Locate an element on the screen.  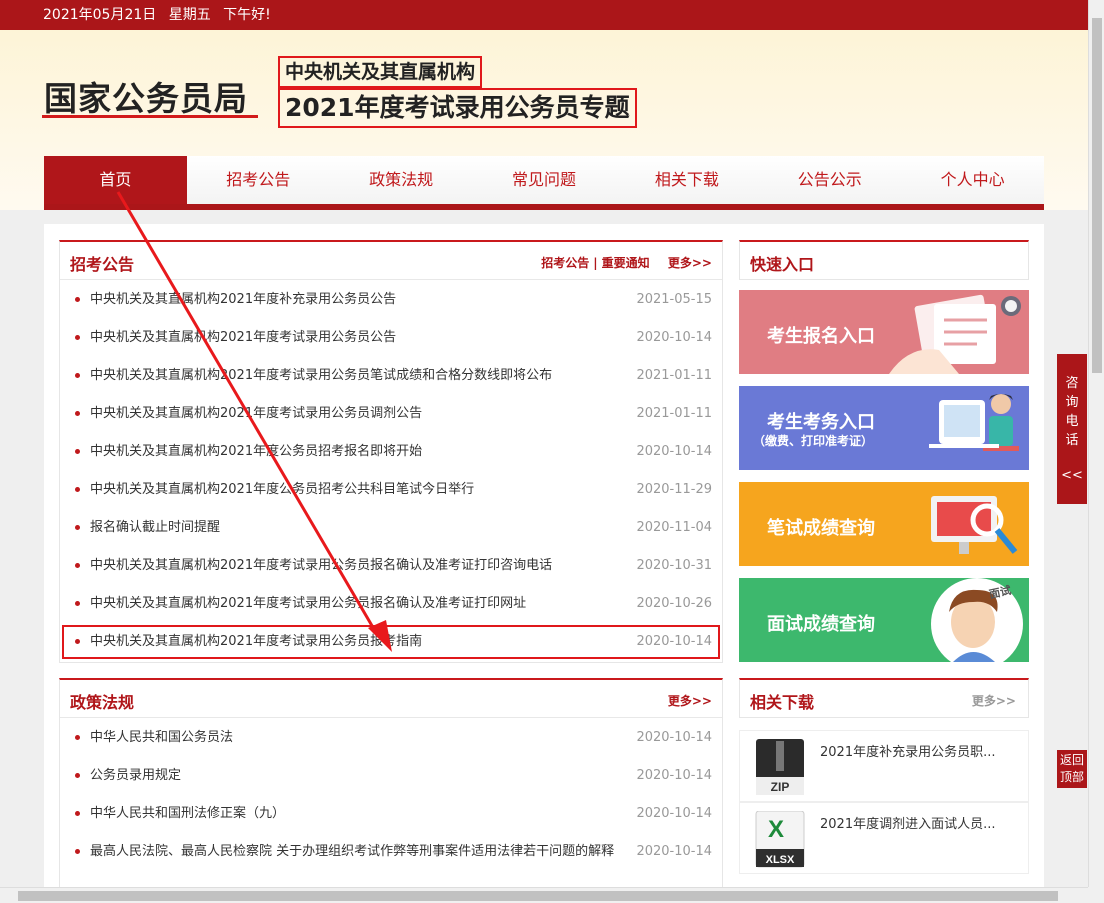
candidate-registration-banner: 考生报名入口 is located at coordinates (884, 332).